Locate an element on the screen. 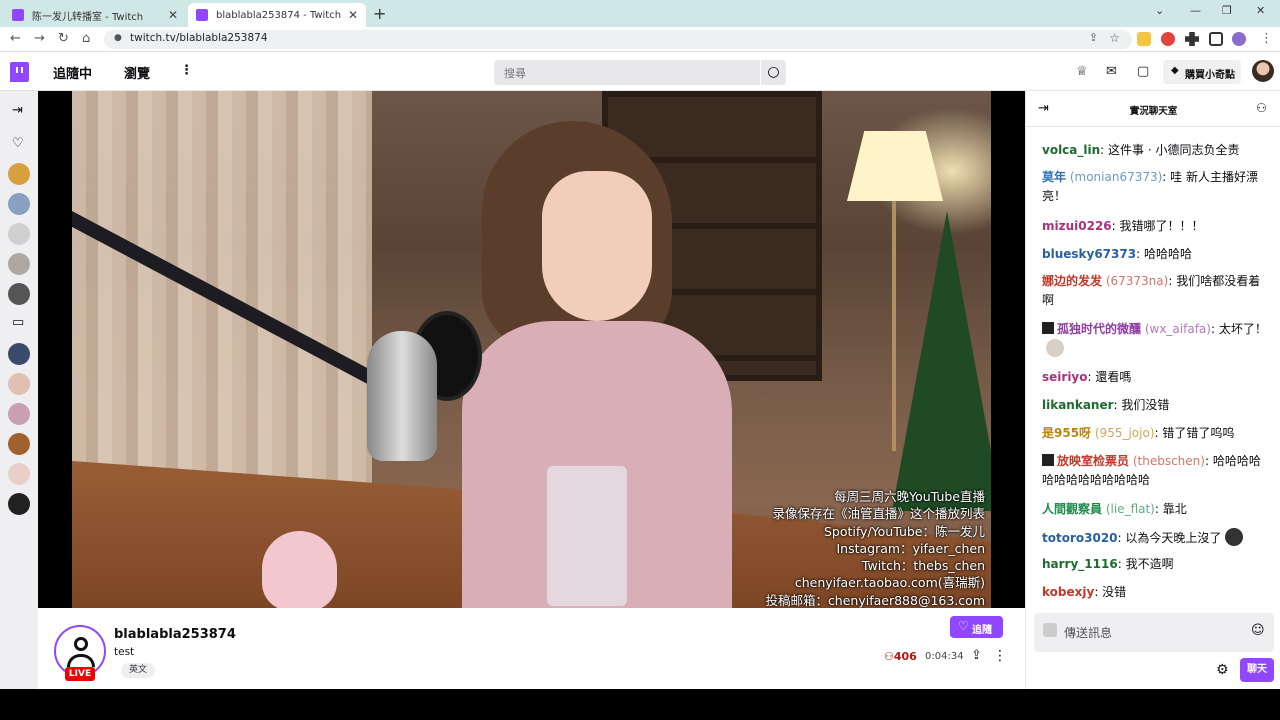 The height and width of the screenshot is (720, 1280). chat-message: seiriyo: 還看嗎 is located at coordinates (1155, 377).